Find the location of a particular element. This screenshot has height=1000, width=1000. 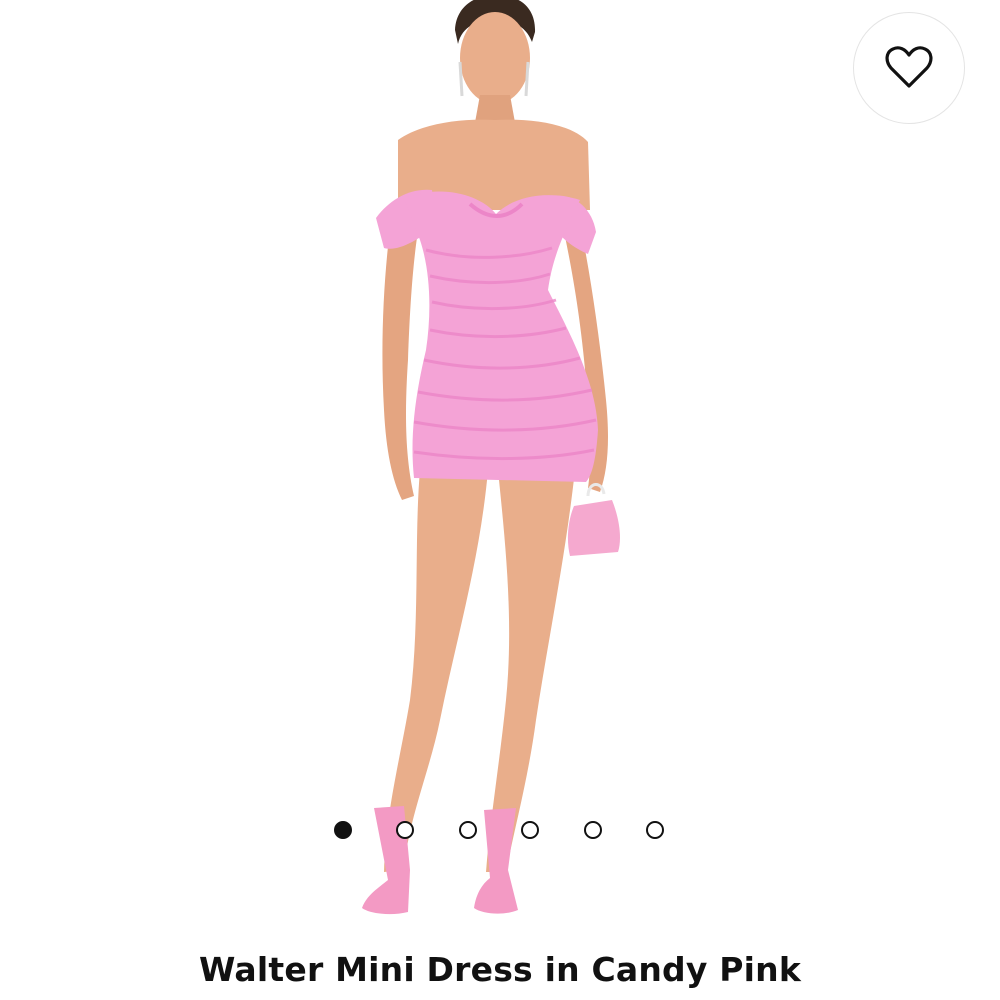

model-head is located at coordinates (495, 58).